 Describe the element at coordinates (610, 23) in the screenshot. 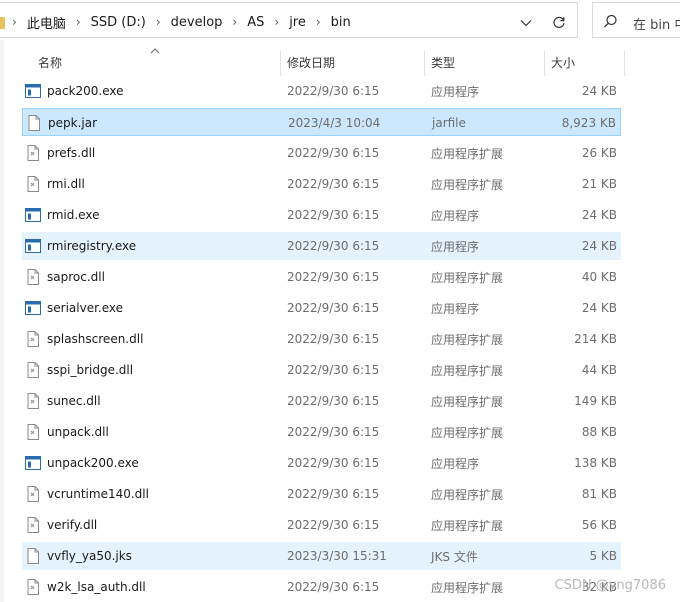

I see `search-icon` at that location.